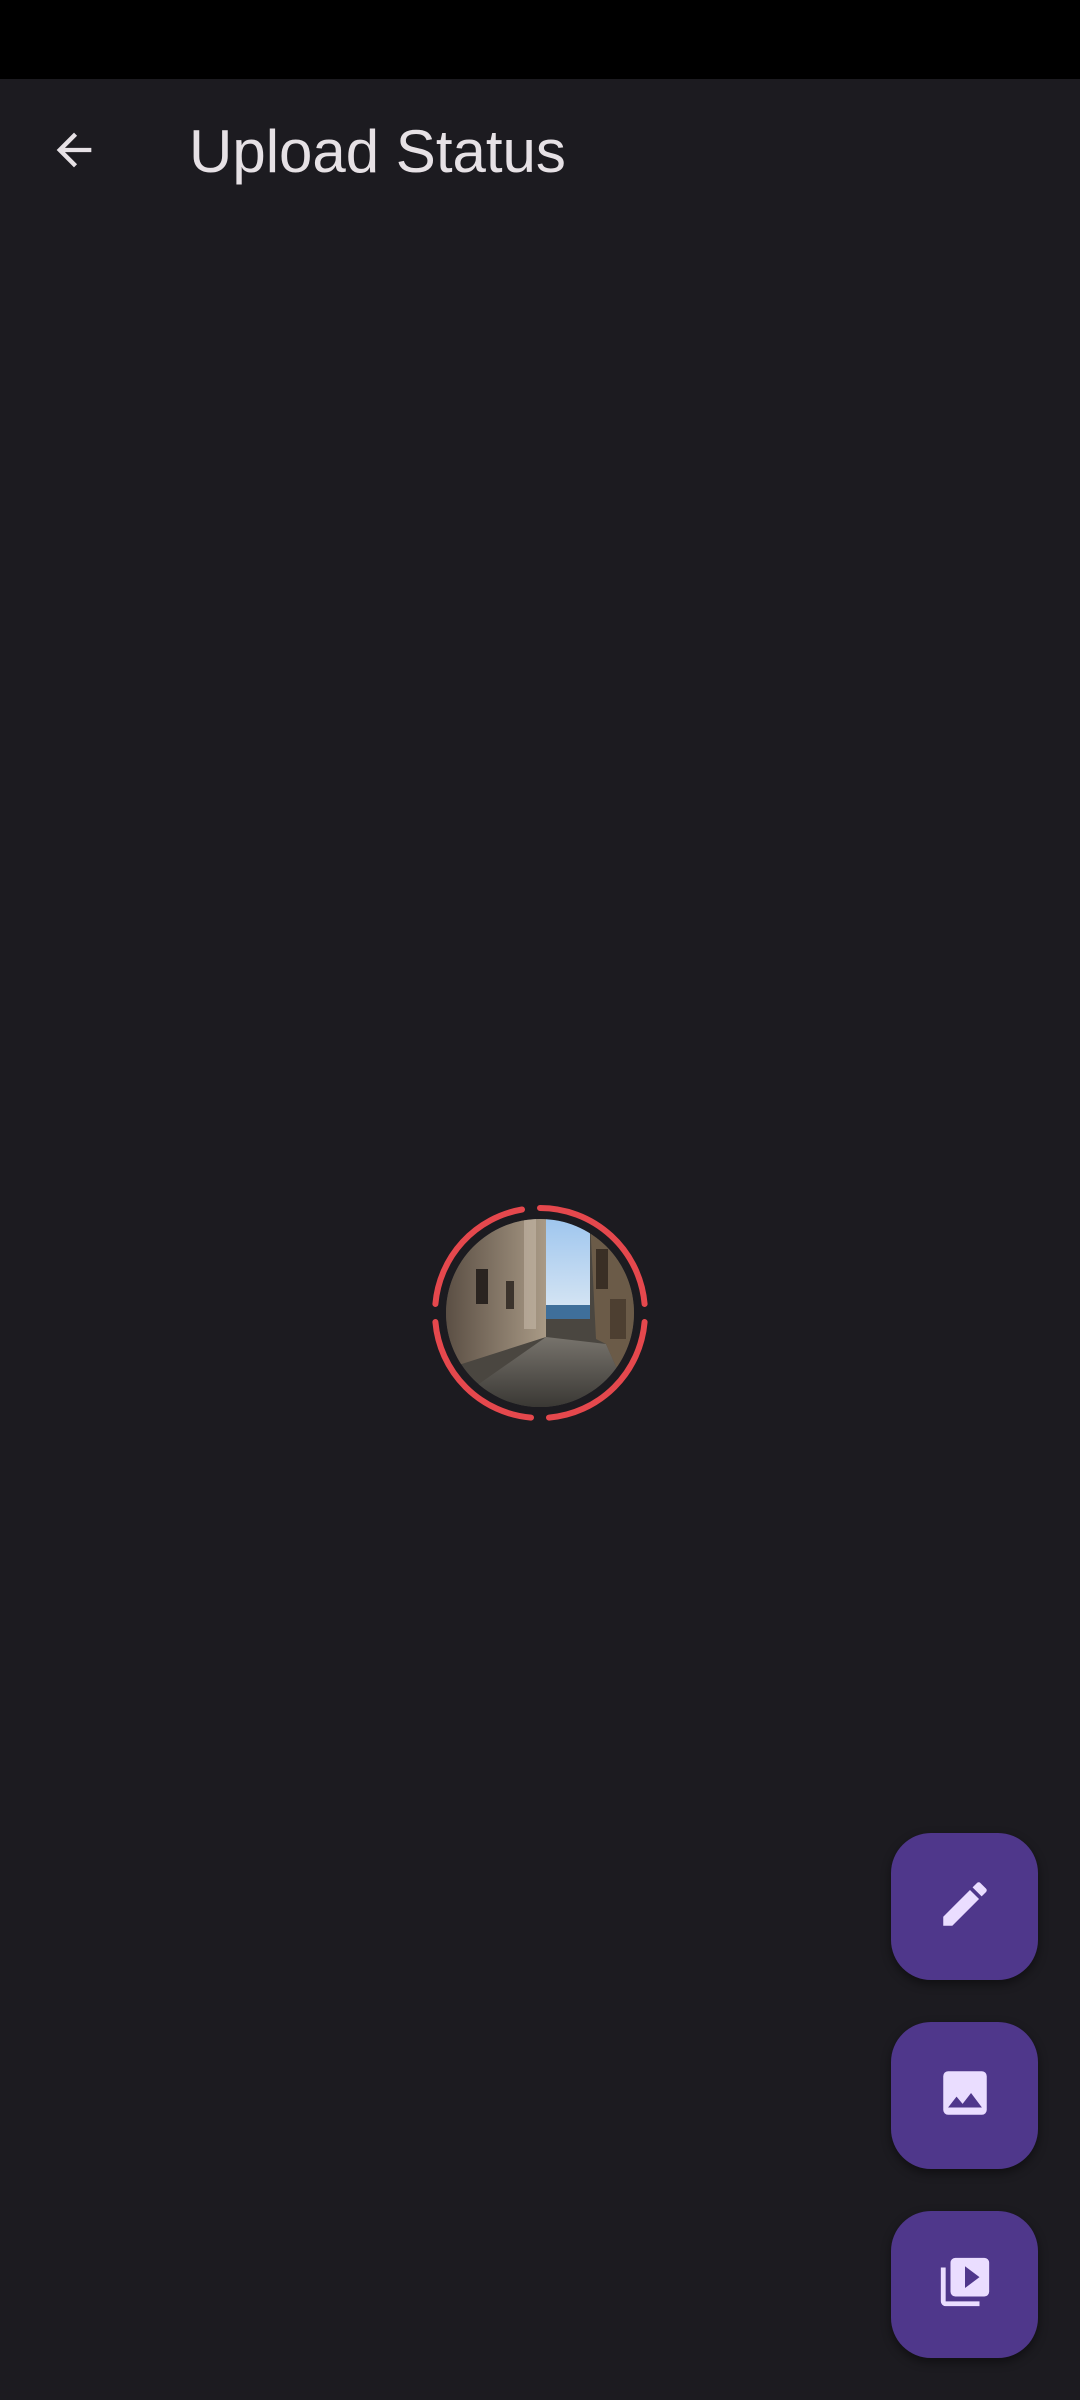  I want to click on app-bar: Upload Status, so click(540, 152).